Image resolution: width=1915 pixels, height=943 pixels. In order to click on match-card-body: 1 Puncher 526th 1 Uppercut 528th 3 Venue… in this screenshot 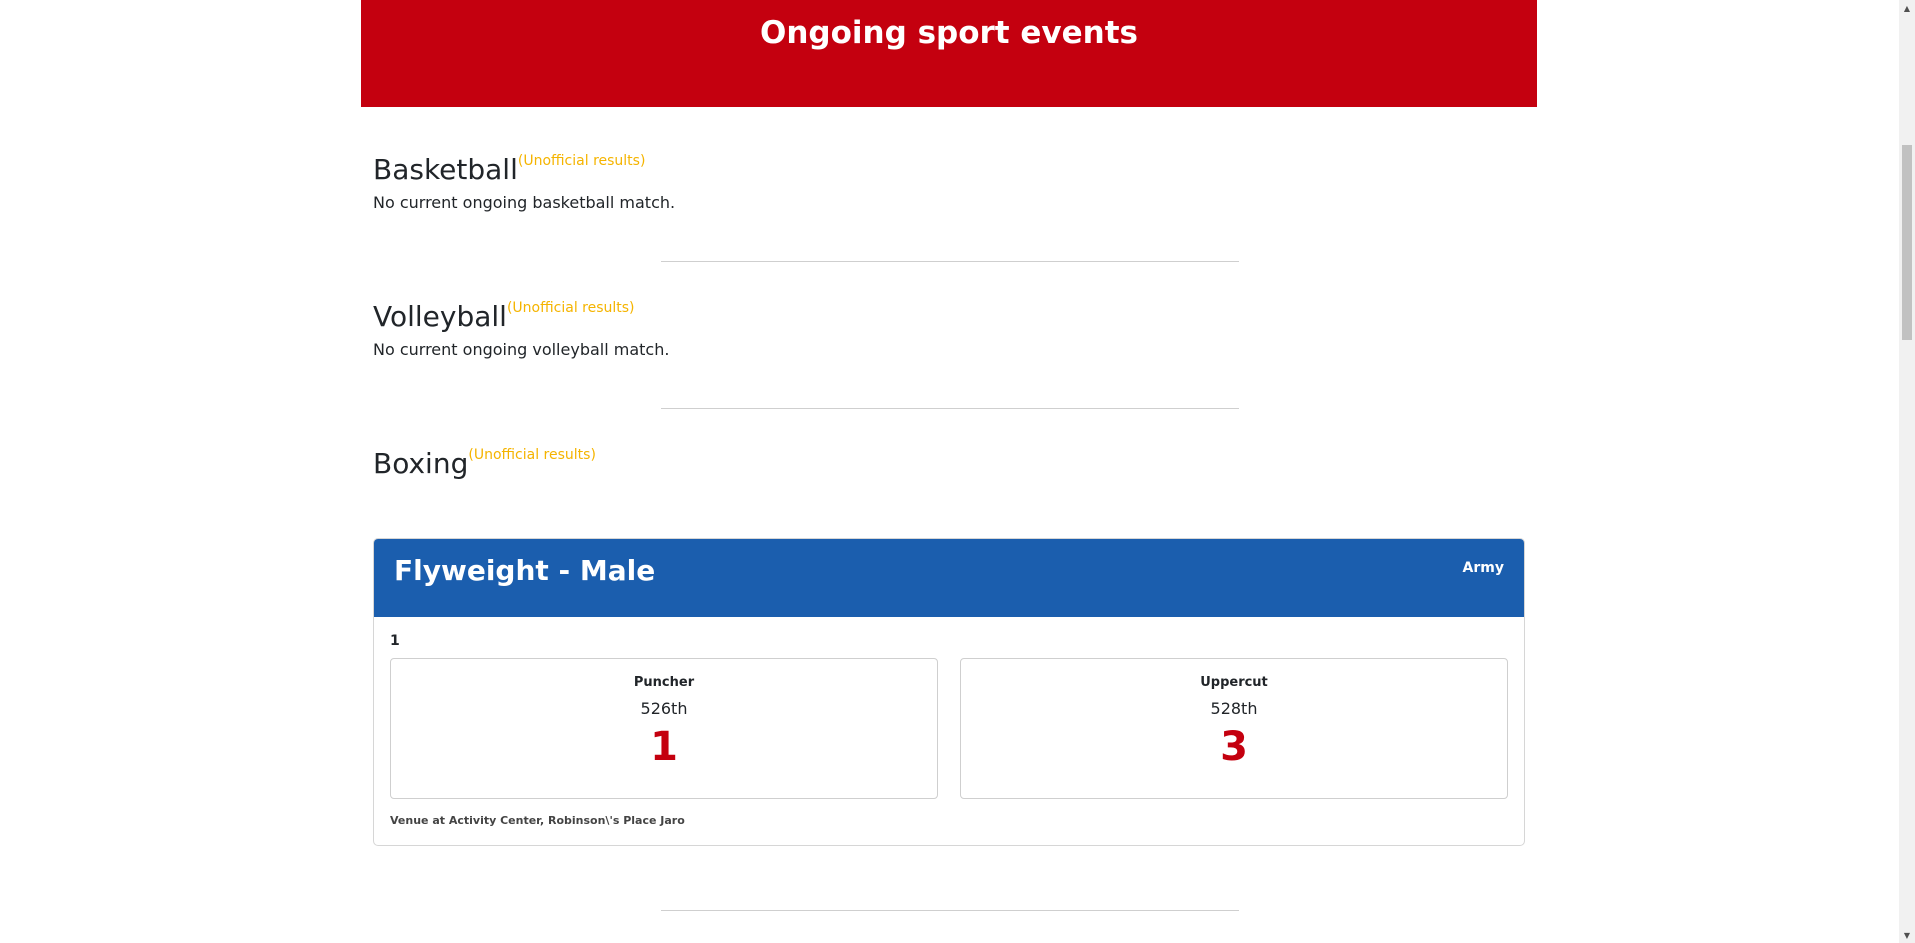, I will do `click(949, 731)`.